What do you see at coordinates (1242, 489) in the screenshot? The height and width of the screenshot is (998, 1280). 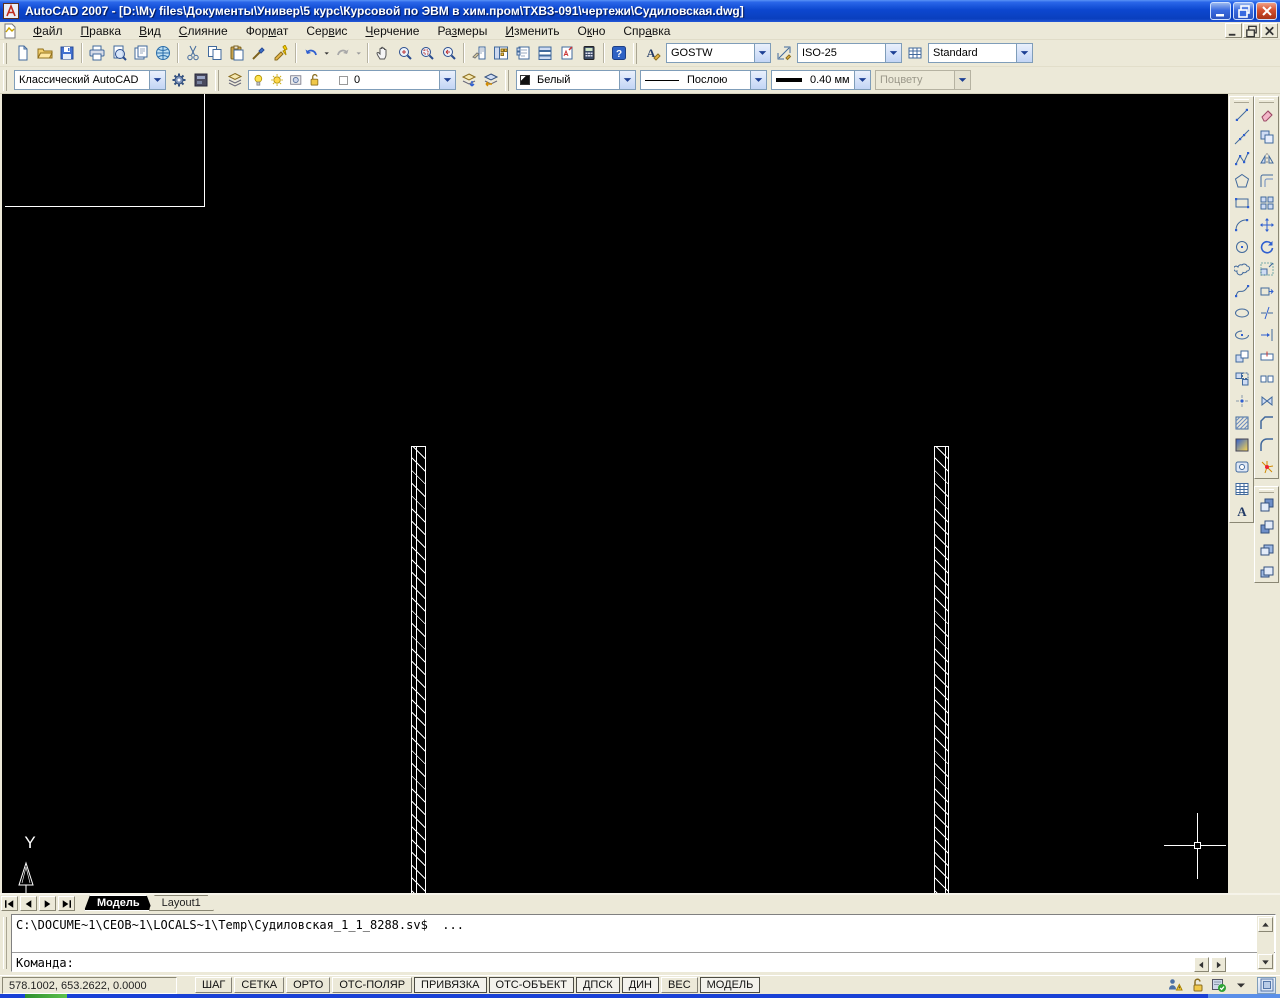 I see `table-icon` at bounding box center [1242, 489].